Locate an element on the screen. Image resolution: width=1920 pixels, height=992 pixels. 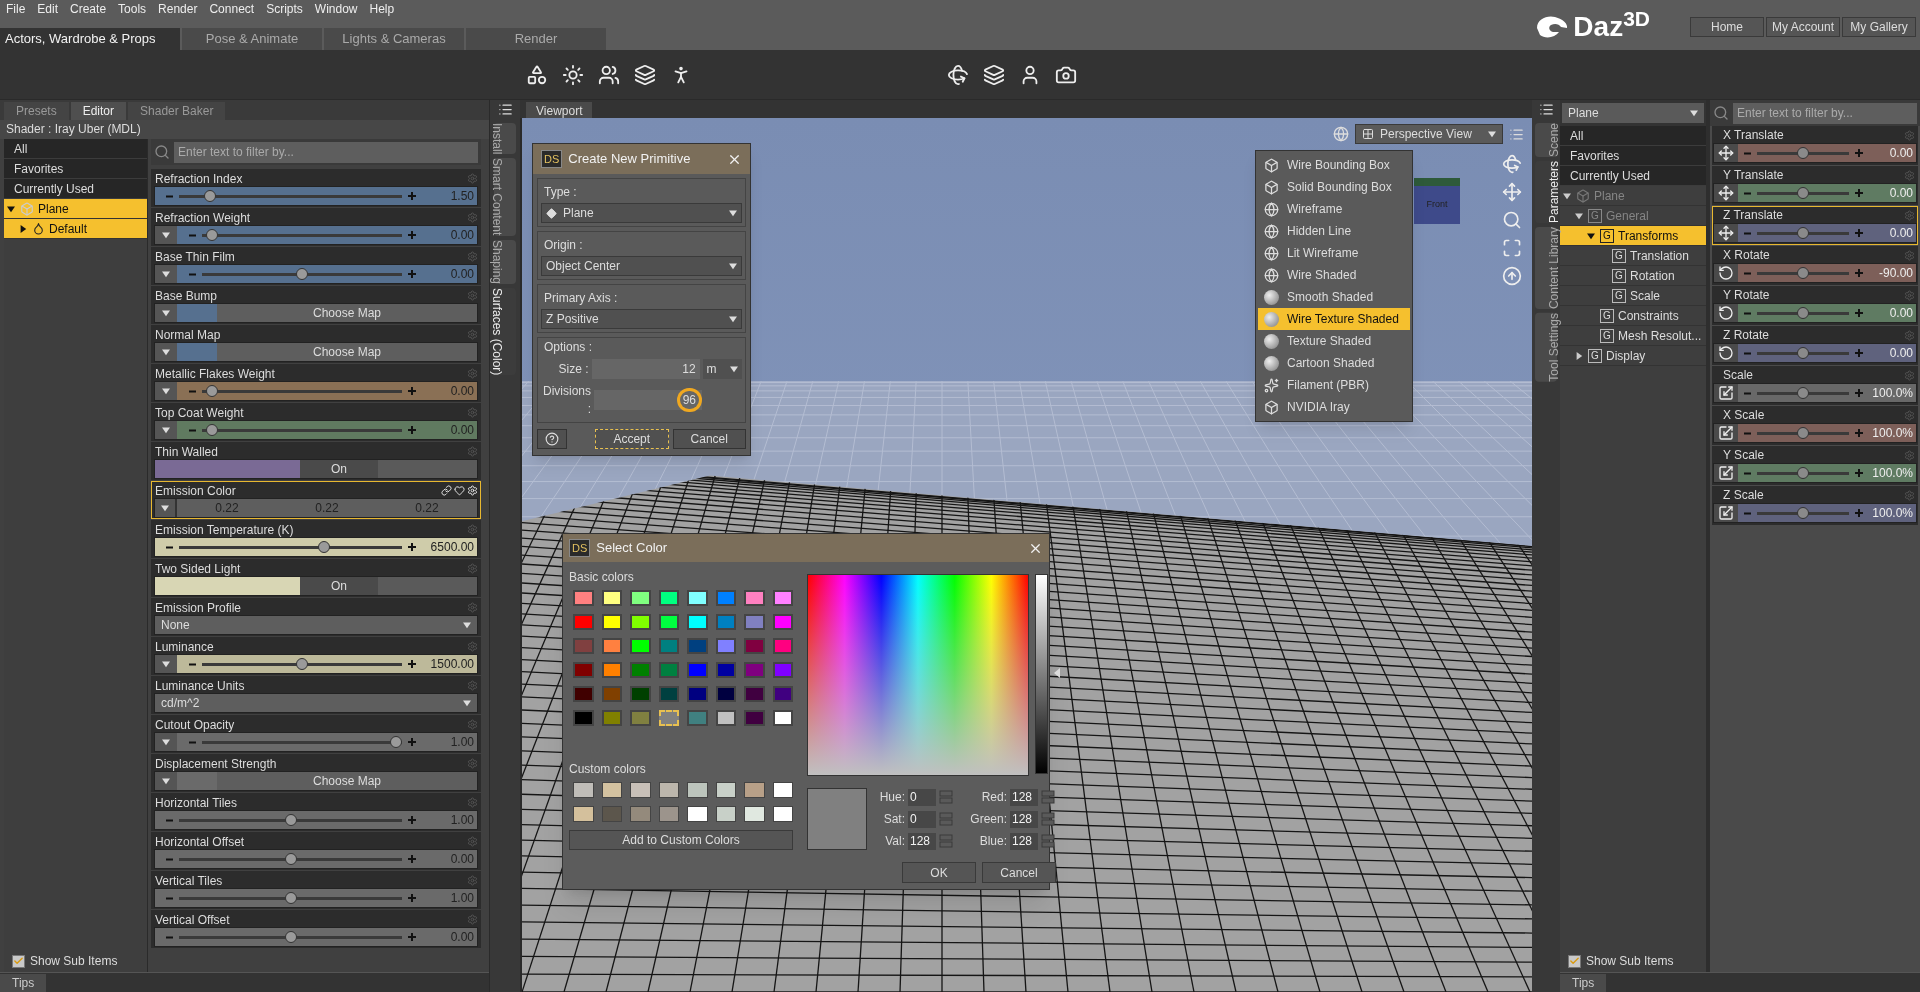
slider-control: 1.50 is located at coordinates (316, 196).